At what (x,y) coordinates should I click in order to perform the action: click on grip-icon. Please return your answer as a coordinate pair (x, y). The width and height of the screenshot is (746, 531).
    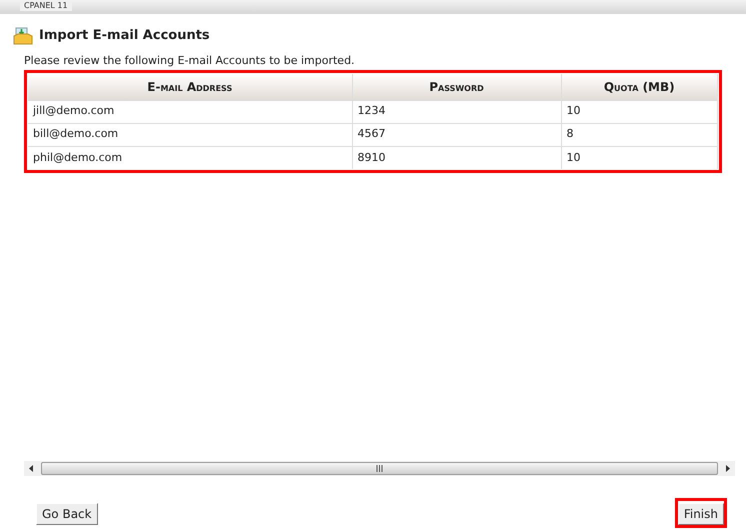
    Looking at the image, I should click on (379, 468).